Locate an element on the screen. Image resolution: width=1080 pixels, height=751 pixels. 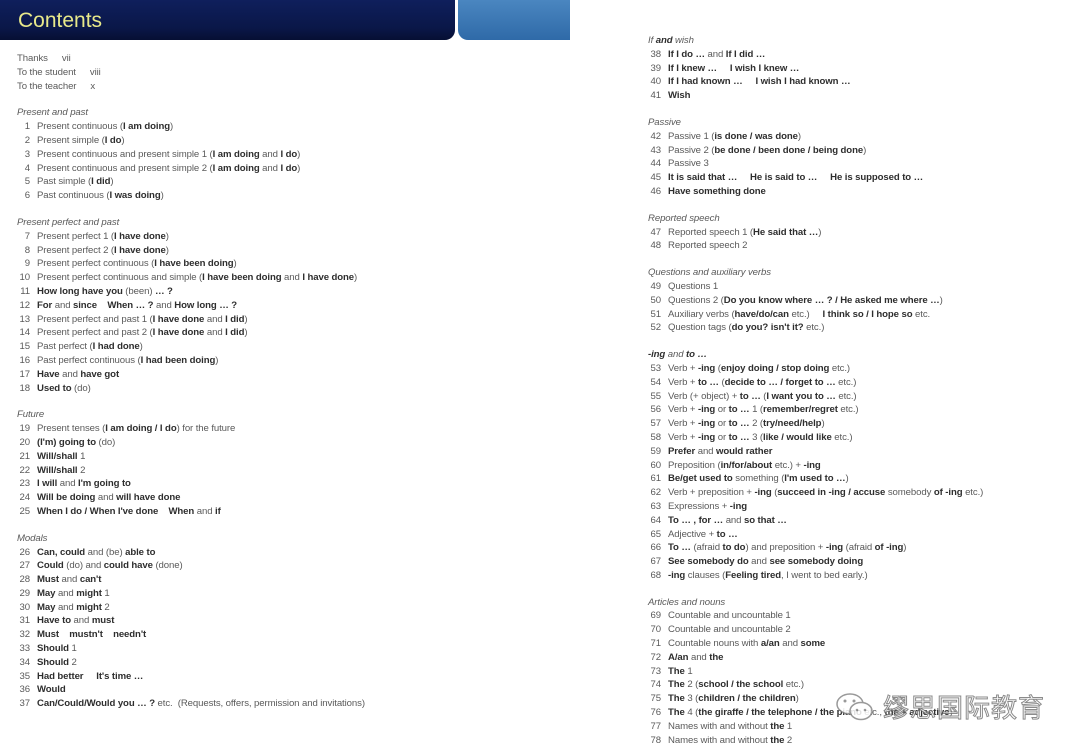
bold-text: Prefer is located at coordinates (682, 451).